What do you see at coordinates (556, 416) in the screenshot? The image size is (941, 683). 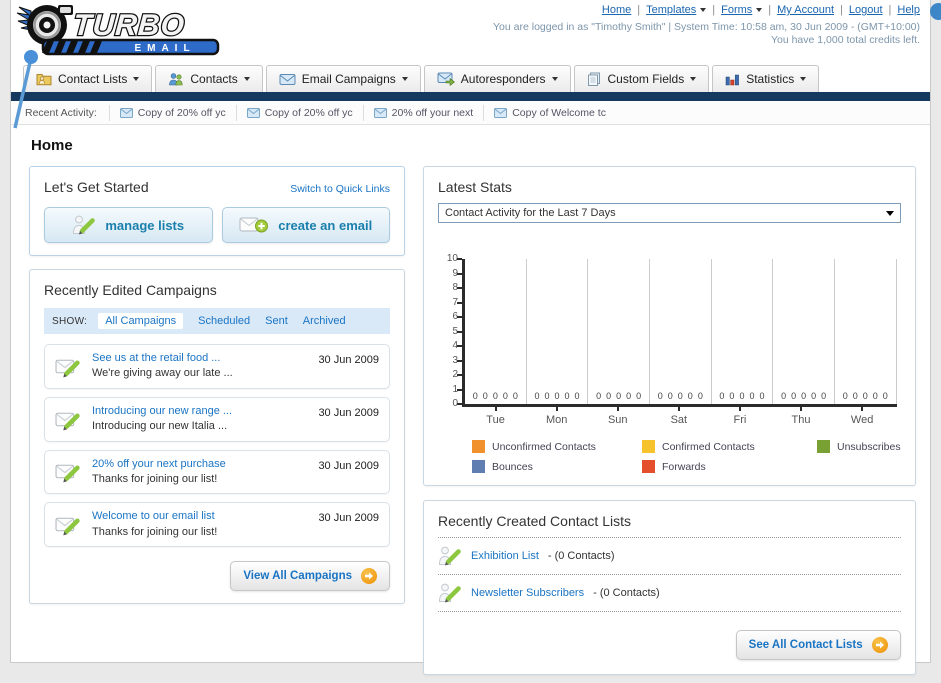 I see `x-tick-label: Mon` at bounding box center [556, 416].